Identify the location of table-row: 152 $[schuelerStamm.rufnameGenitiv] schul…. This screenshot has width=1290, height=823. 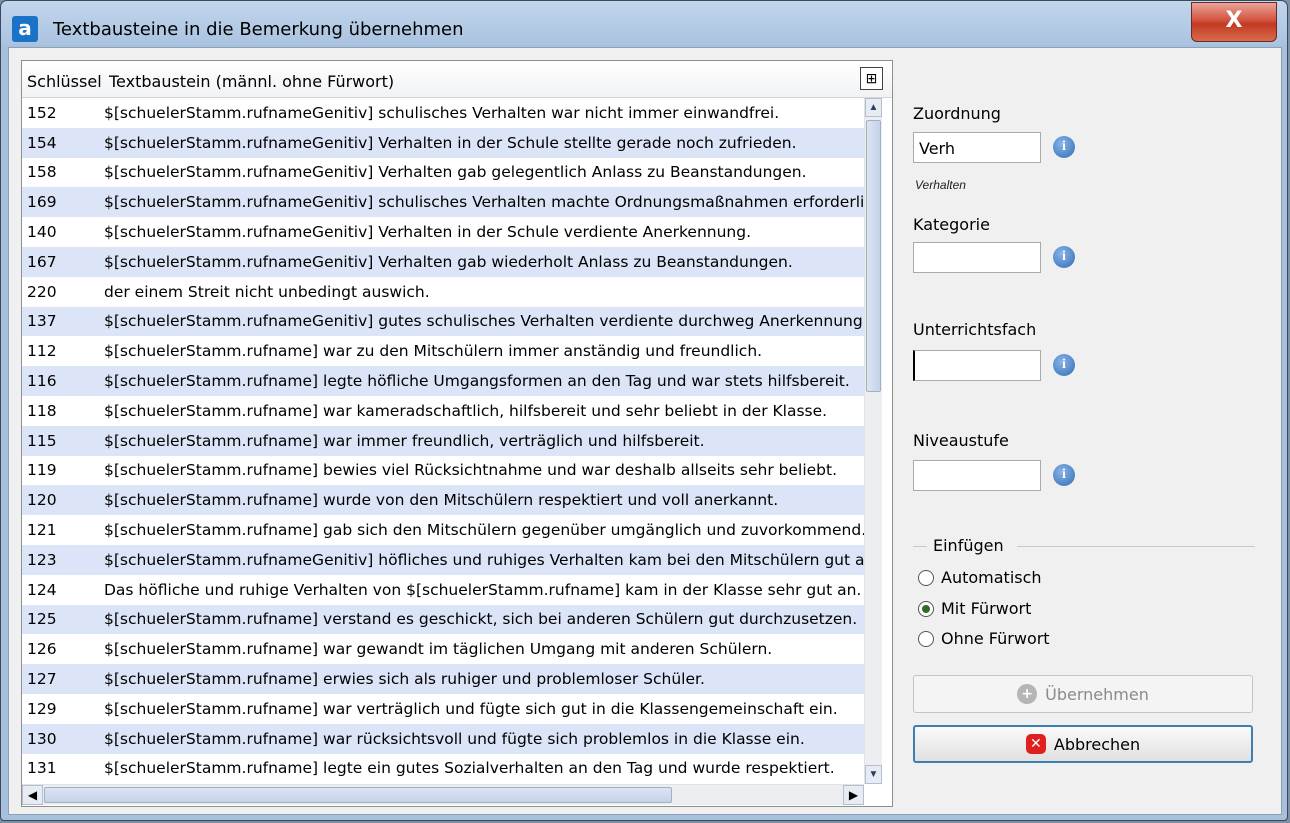
(443, 113).